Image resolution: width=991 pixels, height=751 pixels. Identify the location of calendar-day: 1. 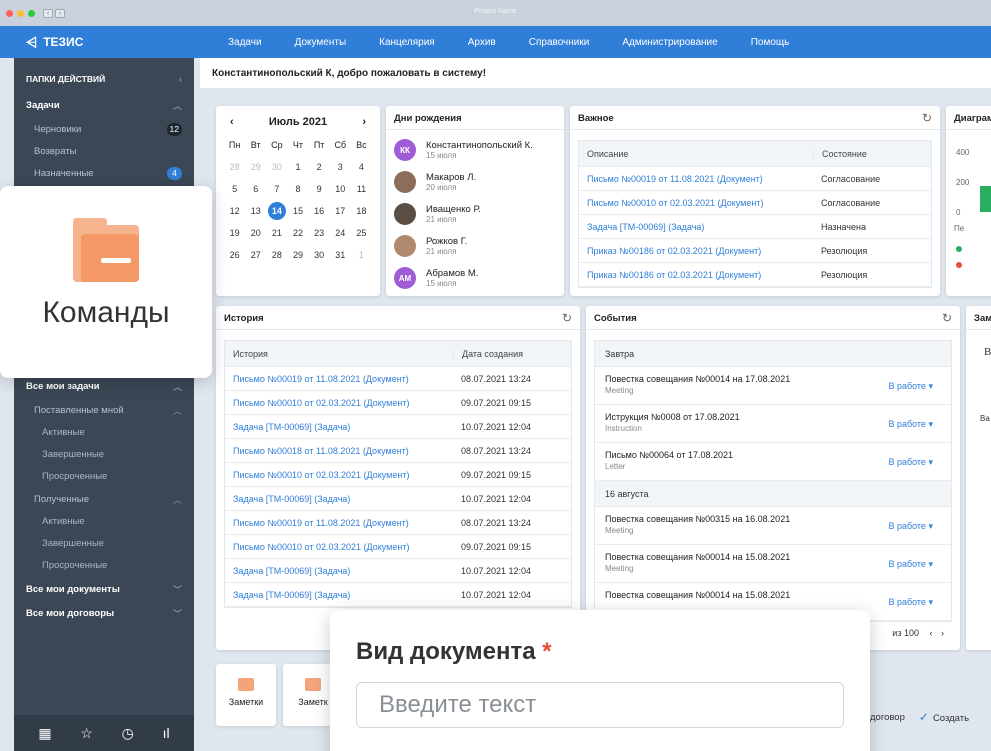
(297, 167).